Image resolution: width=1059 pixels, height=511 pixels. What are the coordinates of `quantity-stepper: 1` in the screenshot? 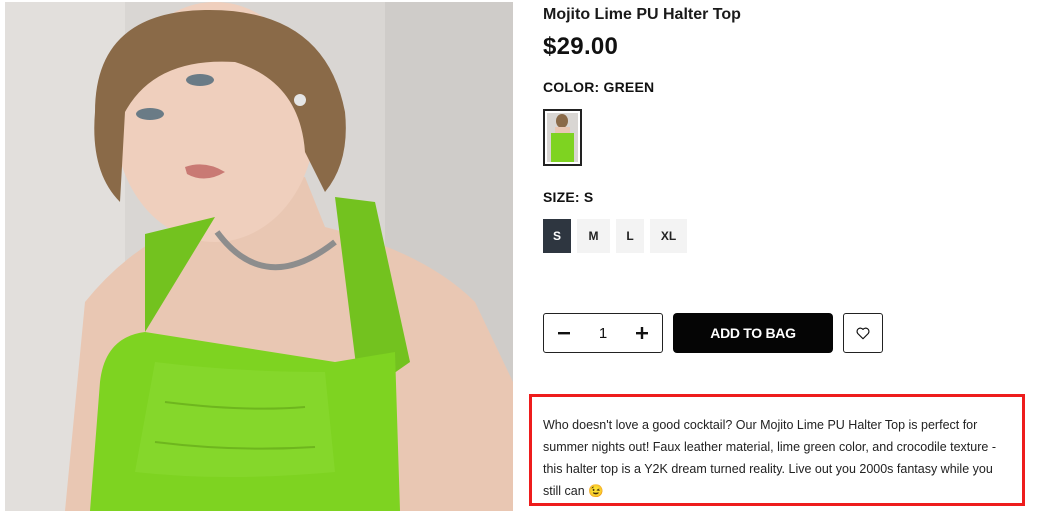 It's located at (603, 333).